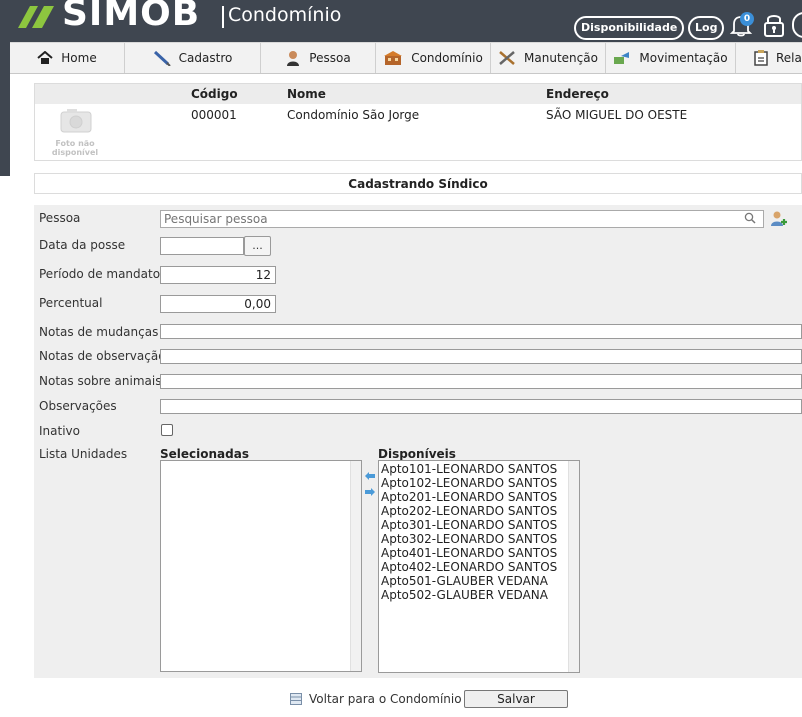 This screenshot has height=717, width=802. What do you see at coordinates (481, 356) in the screenshot?
I see `notas-observacao-input` at bounding box center [481, 356].